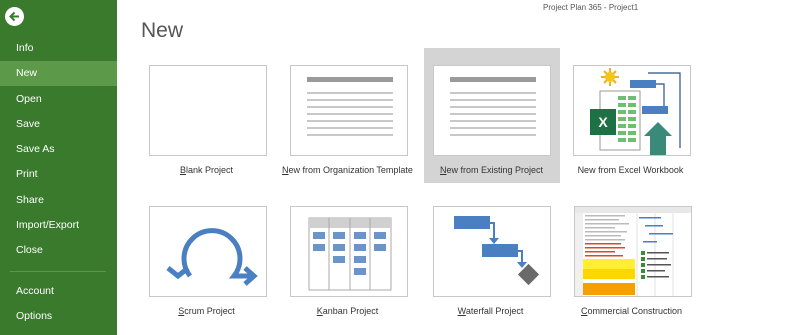  Describe the element at coordinates (162, 30) in the screenshot. I see `page-title: New` at that location.